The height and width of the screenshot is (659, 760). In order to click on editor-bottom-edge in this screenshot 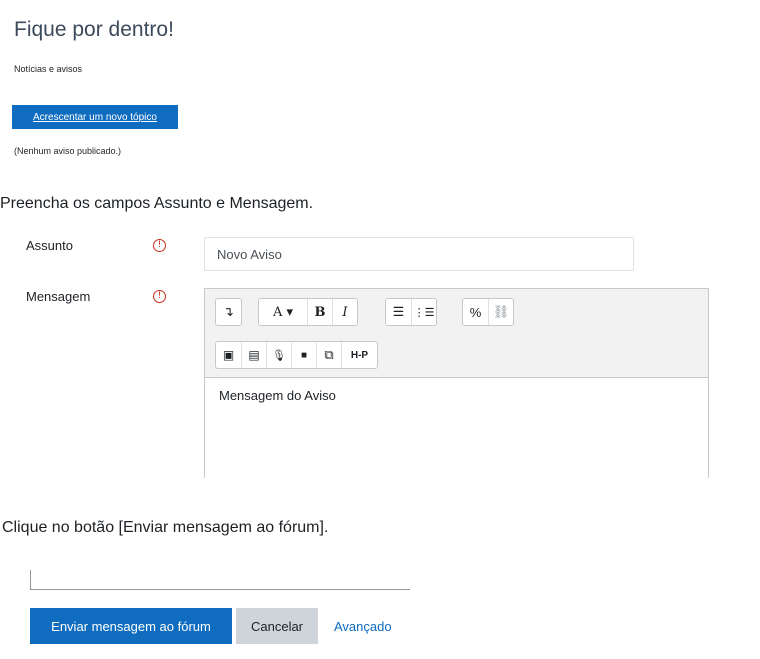, I will do `click(220, 580)`.